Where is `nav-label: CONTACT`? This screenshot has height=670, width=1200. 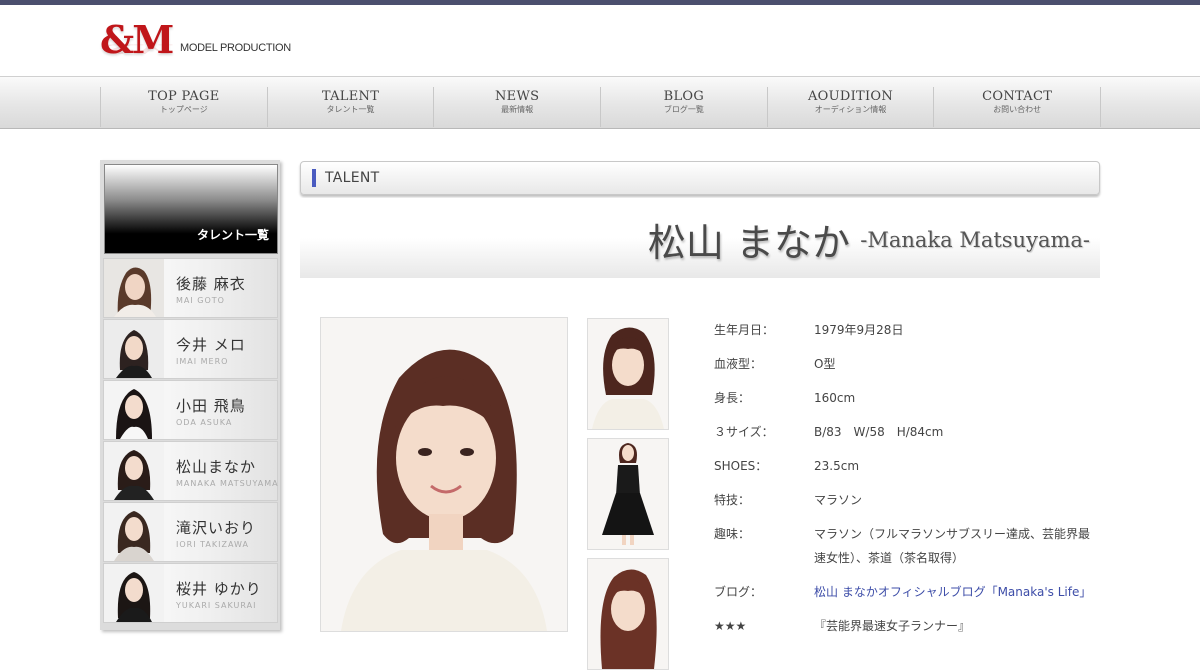 nav-label: CONTACT is located at coordinates (1017, 96).